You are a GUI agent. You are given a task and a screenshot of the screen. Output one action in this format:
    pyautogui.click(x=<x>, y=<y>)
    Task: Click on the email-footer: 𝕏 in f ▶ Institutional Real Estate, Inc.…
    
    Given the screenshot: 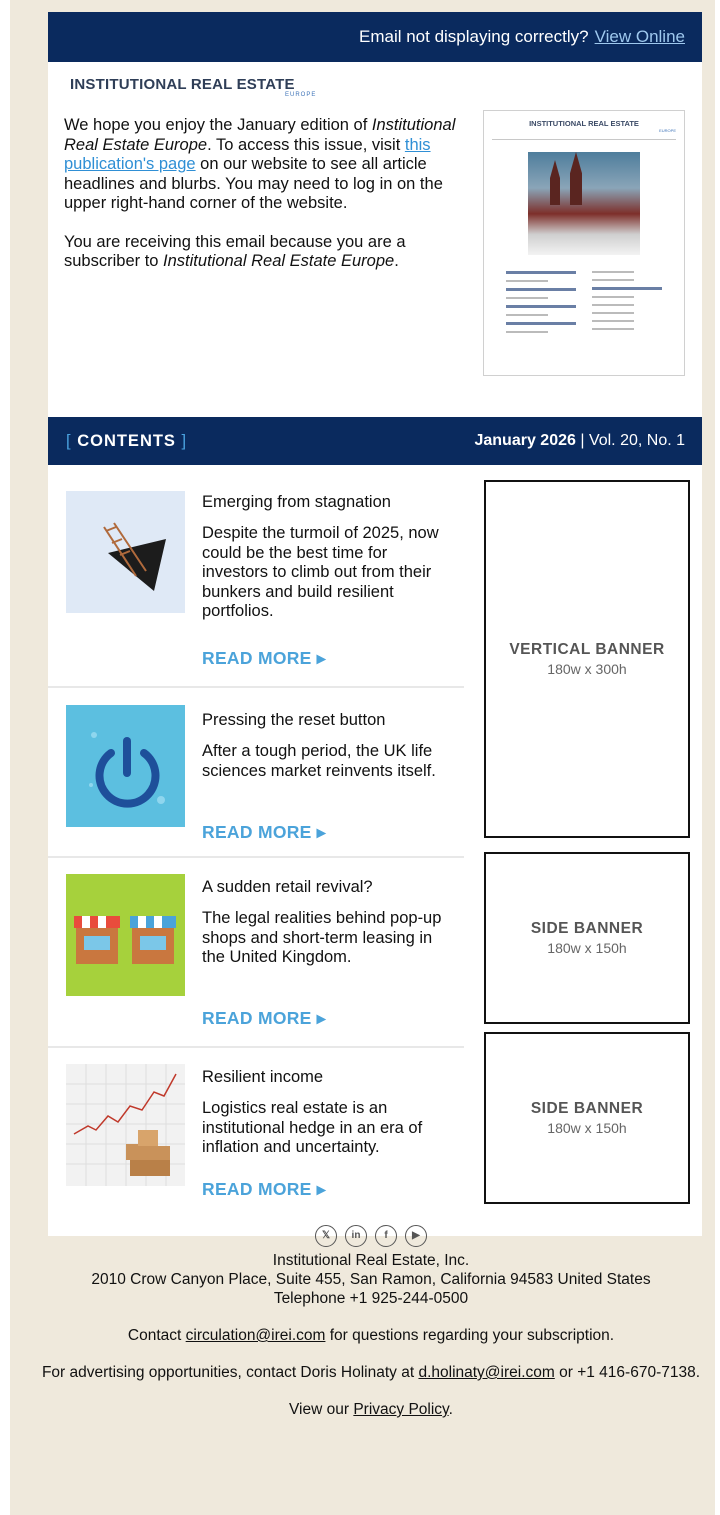 What is the action you would take?
    pyautogui.click(x=371, y=1331)
    